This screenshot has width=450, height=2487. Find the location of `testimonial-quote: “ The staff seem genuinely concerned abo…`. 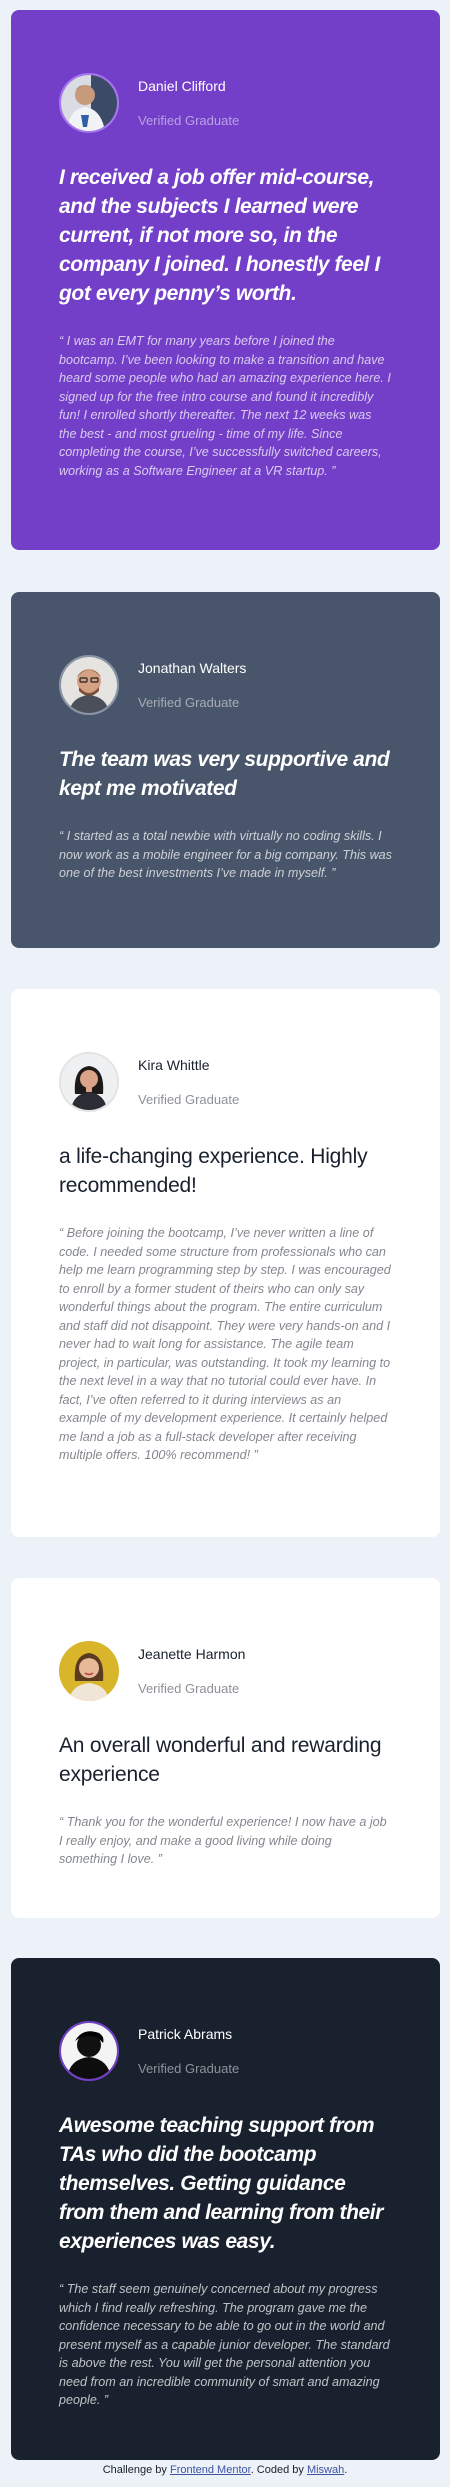

testimonial-quote: “ The staff seem genuinely concerned abo… is located at coordinates (224, 2344).